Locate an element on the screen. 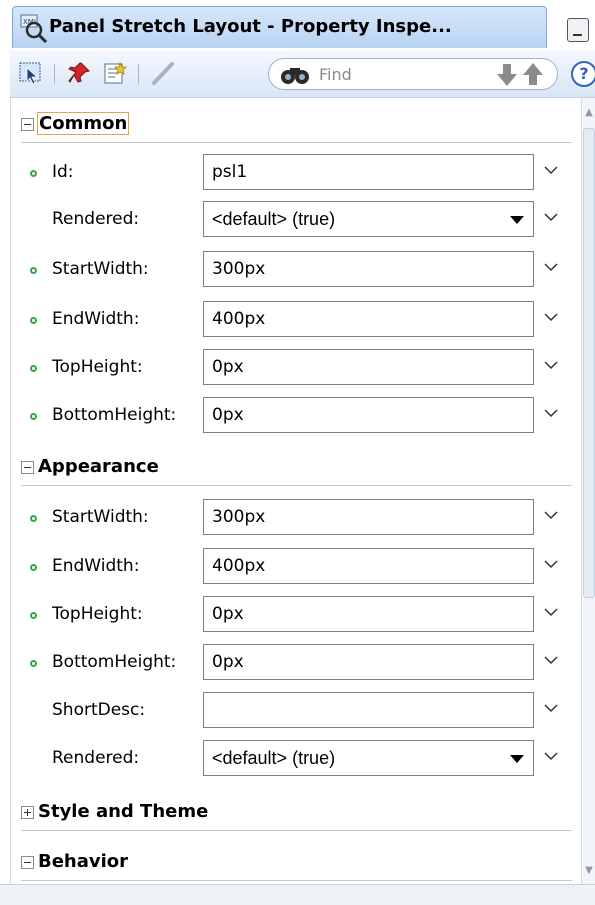 The image size is (595, 905). property-row-id: Id: psl1 is located at coordinates (296, 173).